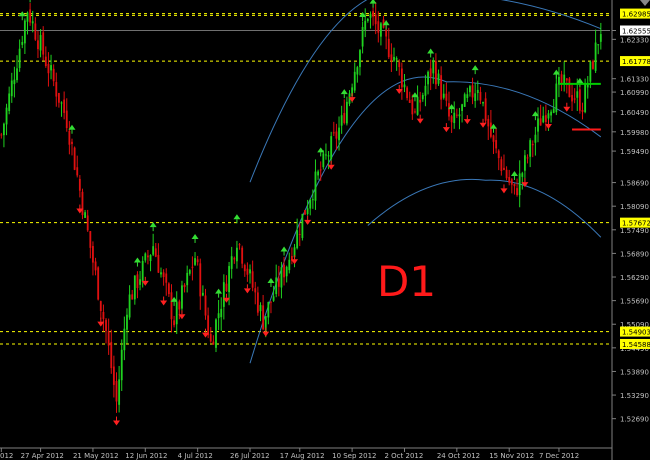 The image size is (650, 460). What do you see at coordinates (634, 231) in the screenshot?
I see `price-tick-label: 1.57490` at bounding box center [634, 231].